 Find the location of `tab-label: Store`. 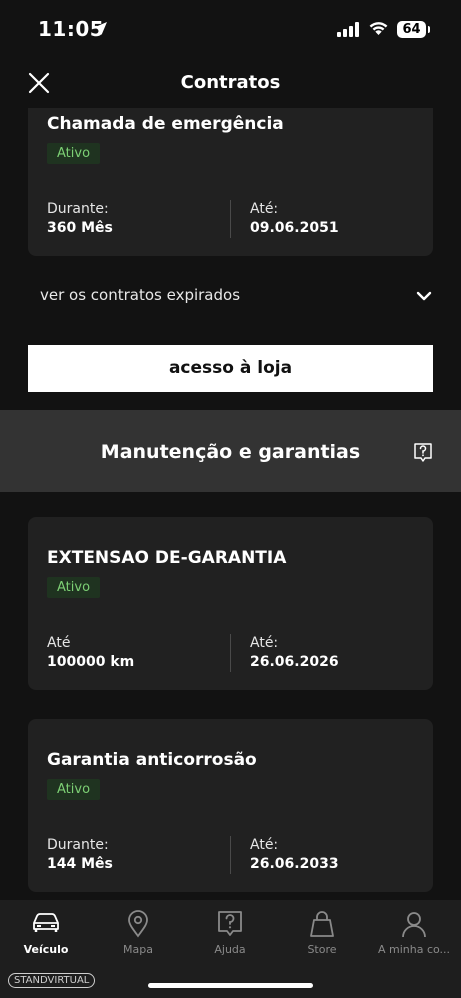

tab-label: Store is located at coordinates (322, 949).